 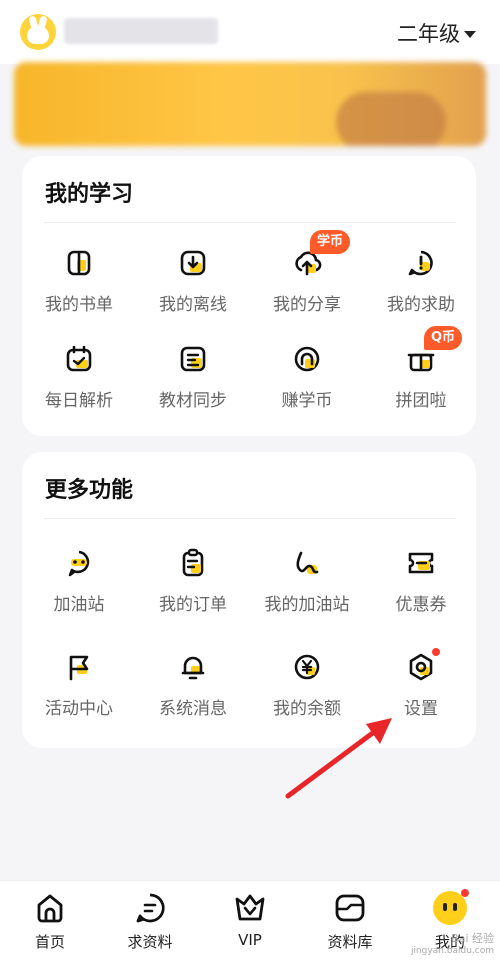 I want to click on study-item-earn-coin: 赚学币, so click(x=307, y=377).